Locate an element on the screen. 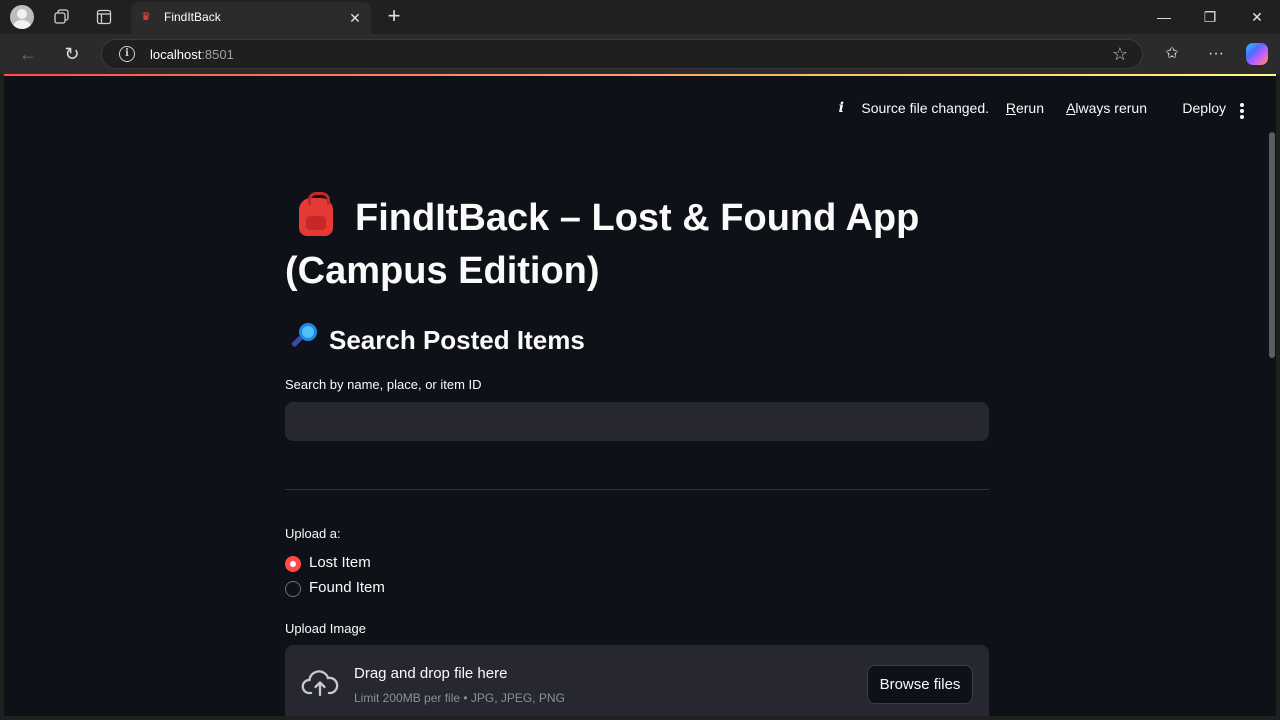 This screenshot has width=1280, height=720. url-field: i localhost:8501 ☆ is located at coordinates (622, 54).